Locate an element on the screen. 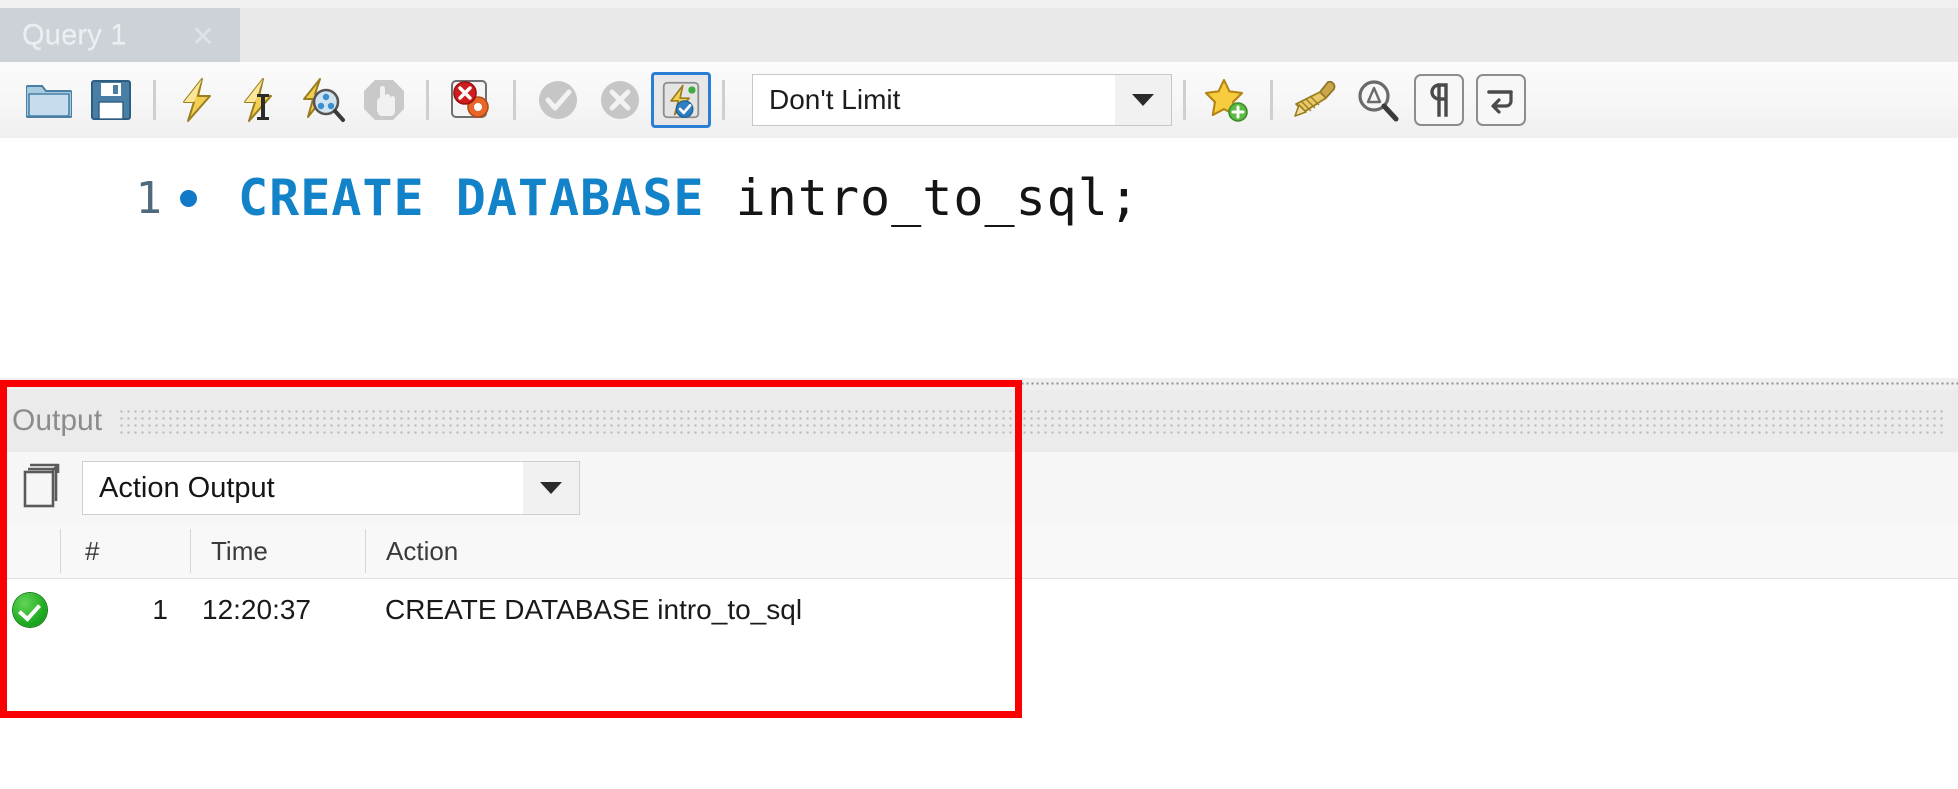 The height and width of the screenshot is (789, 1958). stop-execution-button is located at coordinates (384, 100).